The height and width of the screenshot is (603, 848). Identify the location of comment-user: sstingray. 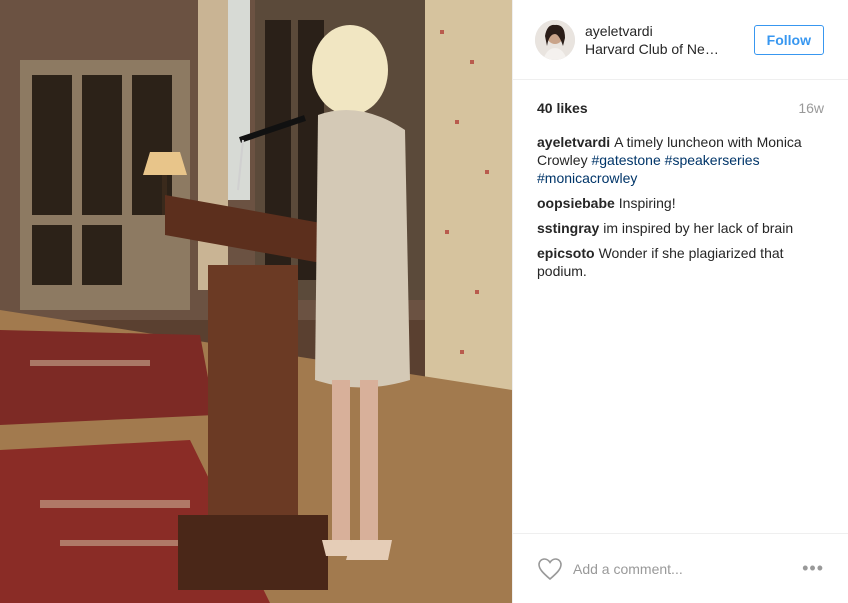
(568, 228).